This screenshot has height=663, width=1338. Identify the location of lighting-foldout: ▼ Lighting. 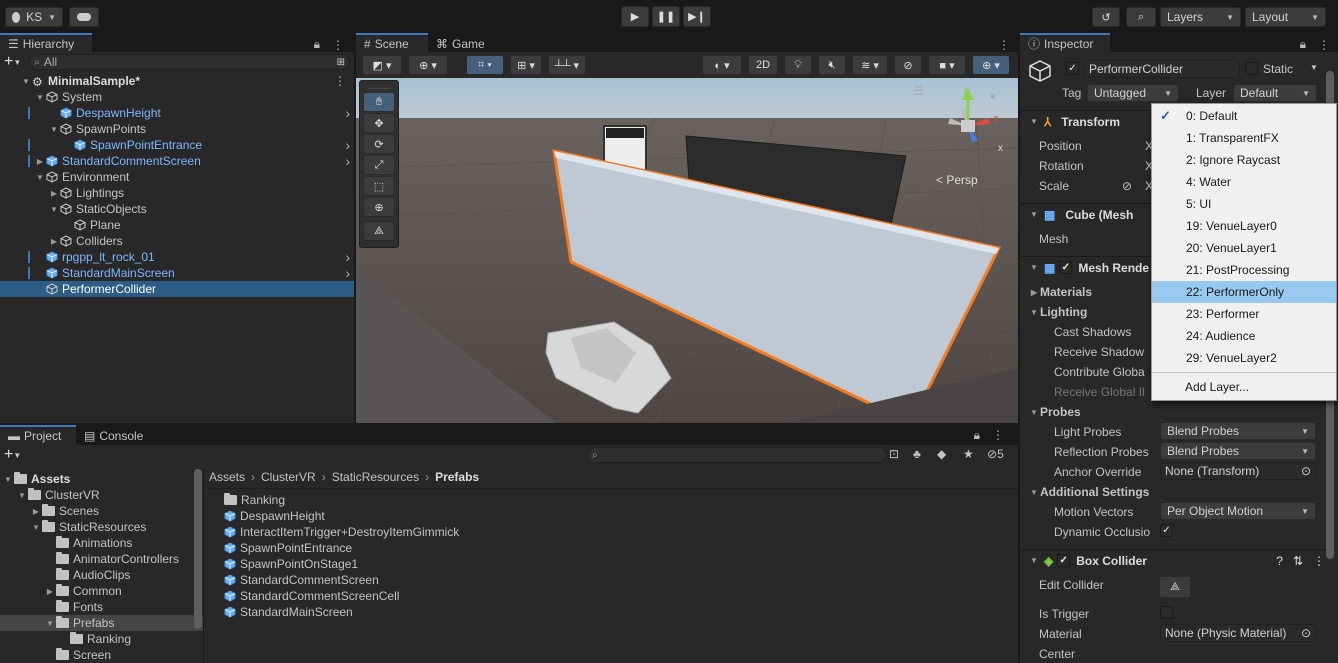
(1057, 312).